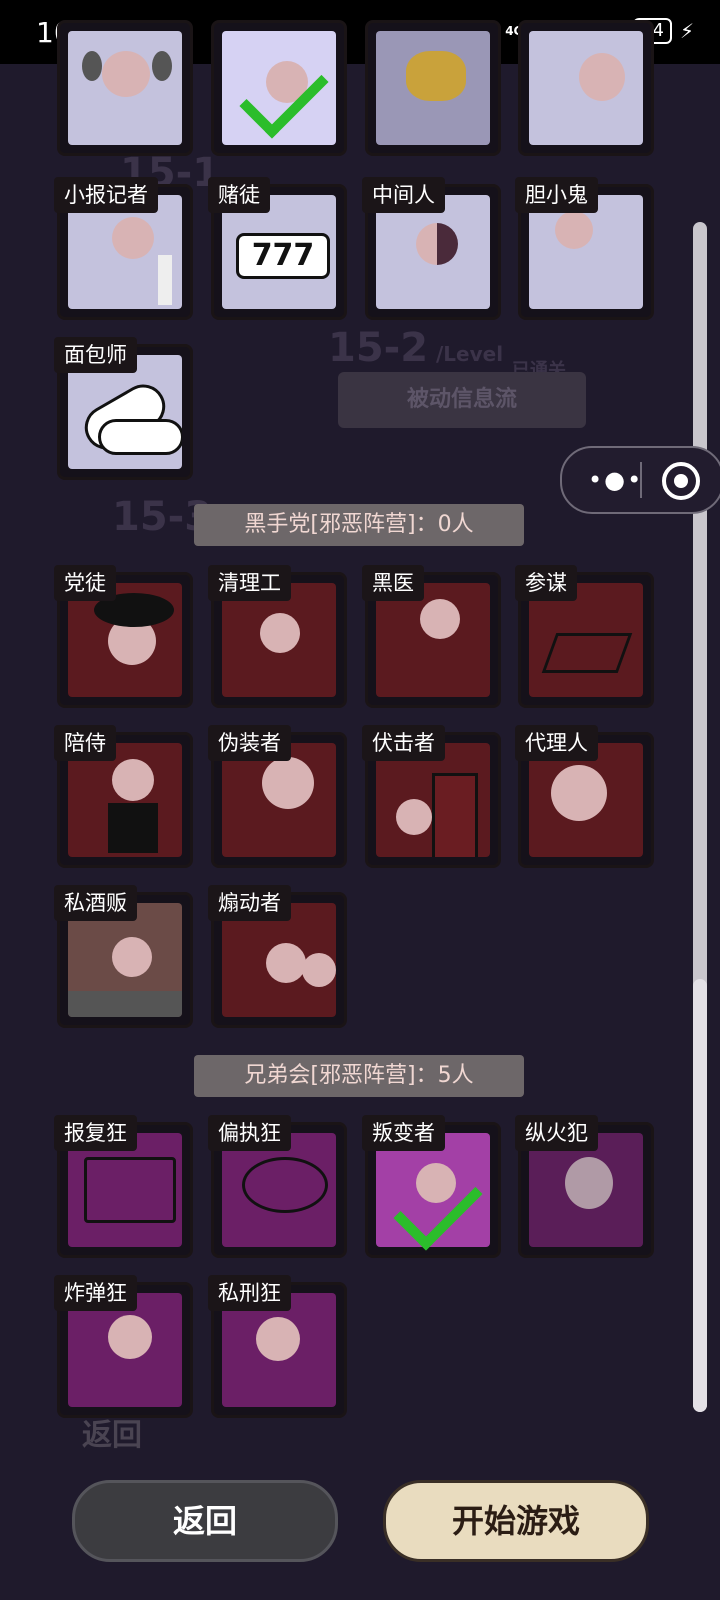 The image size is (720, 1600). Describe the element at coordinates (470, 354) in the screenshot. I see `bg-level-unit: /Level` at that location.